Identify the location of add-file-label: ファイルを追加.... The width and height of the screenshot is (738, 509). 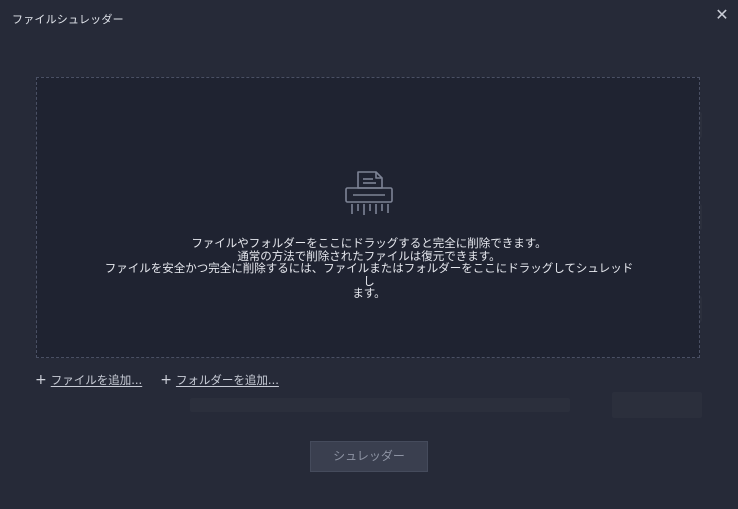
(96, 380).